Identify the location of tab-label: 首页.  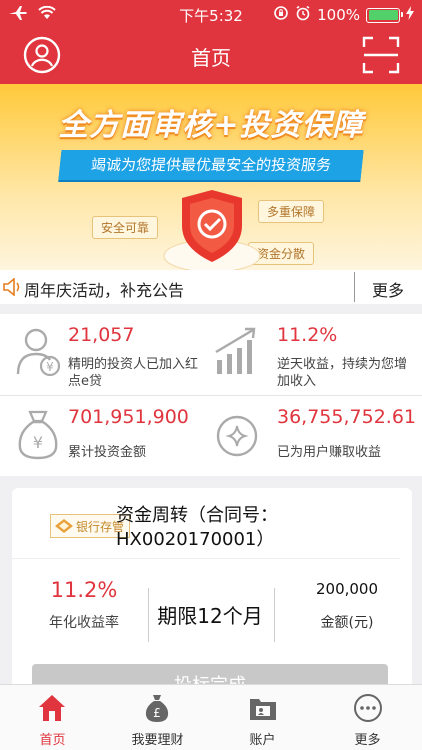
(52, 740).